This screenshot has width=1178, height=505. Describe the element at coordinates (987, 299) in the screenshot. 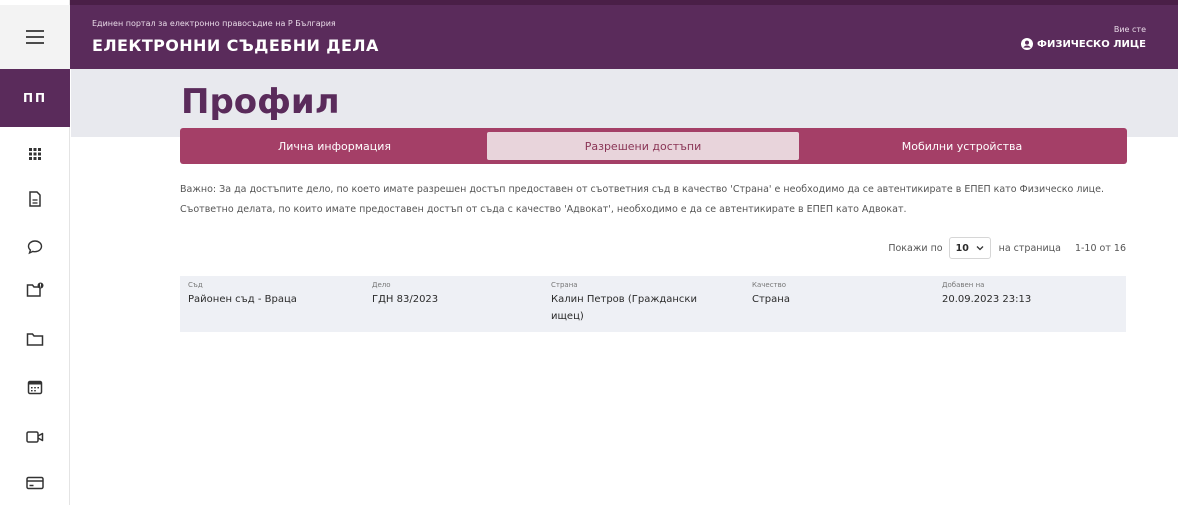

I see `added-value: 20.09.2023 23:13` at that location.